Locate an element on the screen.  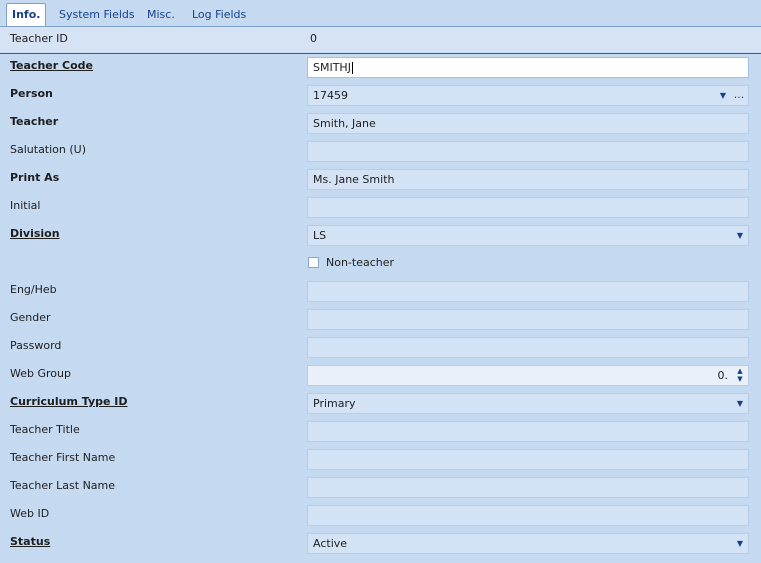
web-id-label: Web ID is located at coordinates (30, 513).